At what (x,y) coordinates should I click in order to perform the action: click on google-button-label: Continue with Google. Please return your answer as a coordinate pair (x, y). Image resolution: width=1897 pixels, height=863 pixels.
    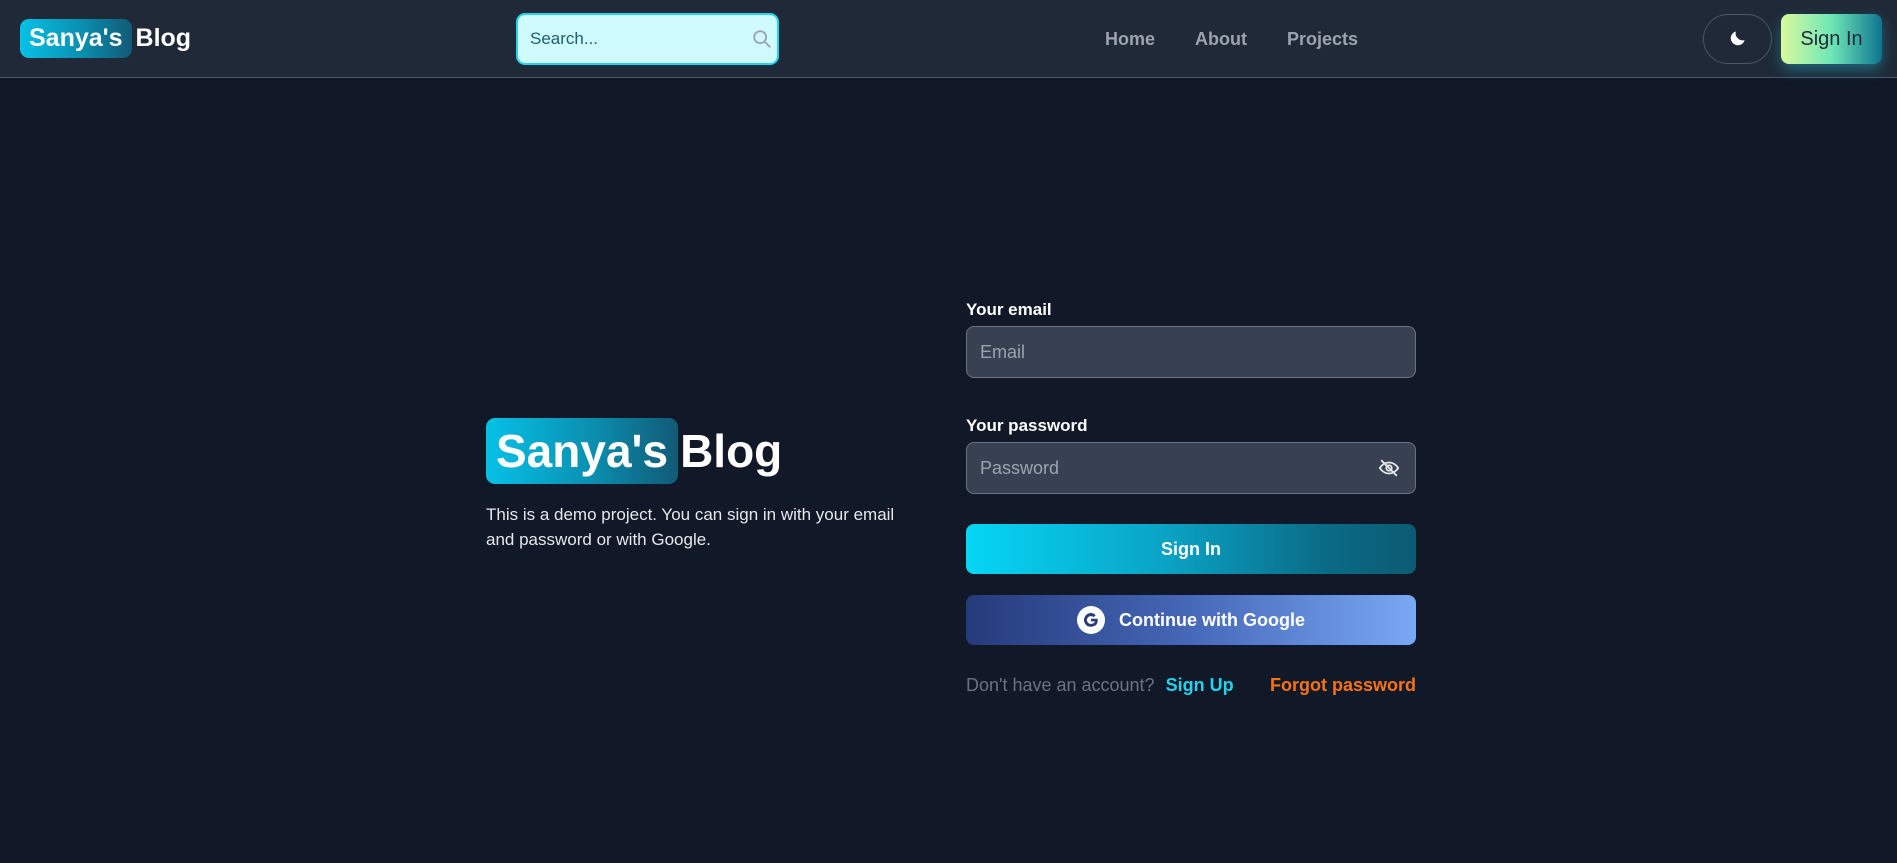
    Looking at the image, I should click on (1212, 619).